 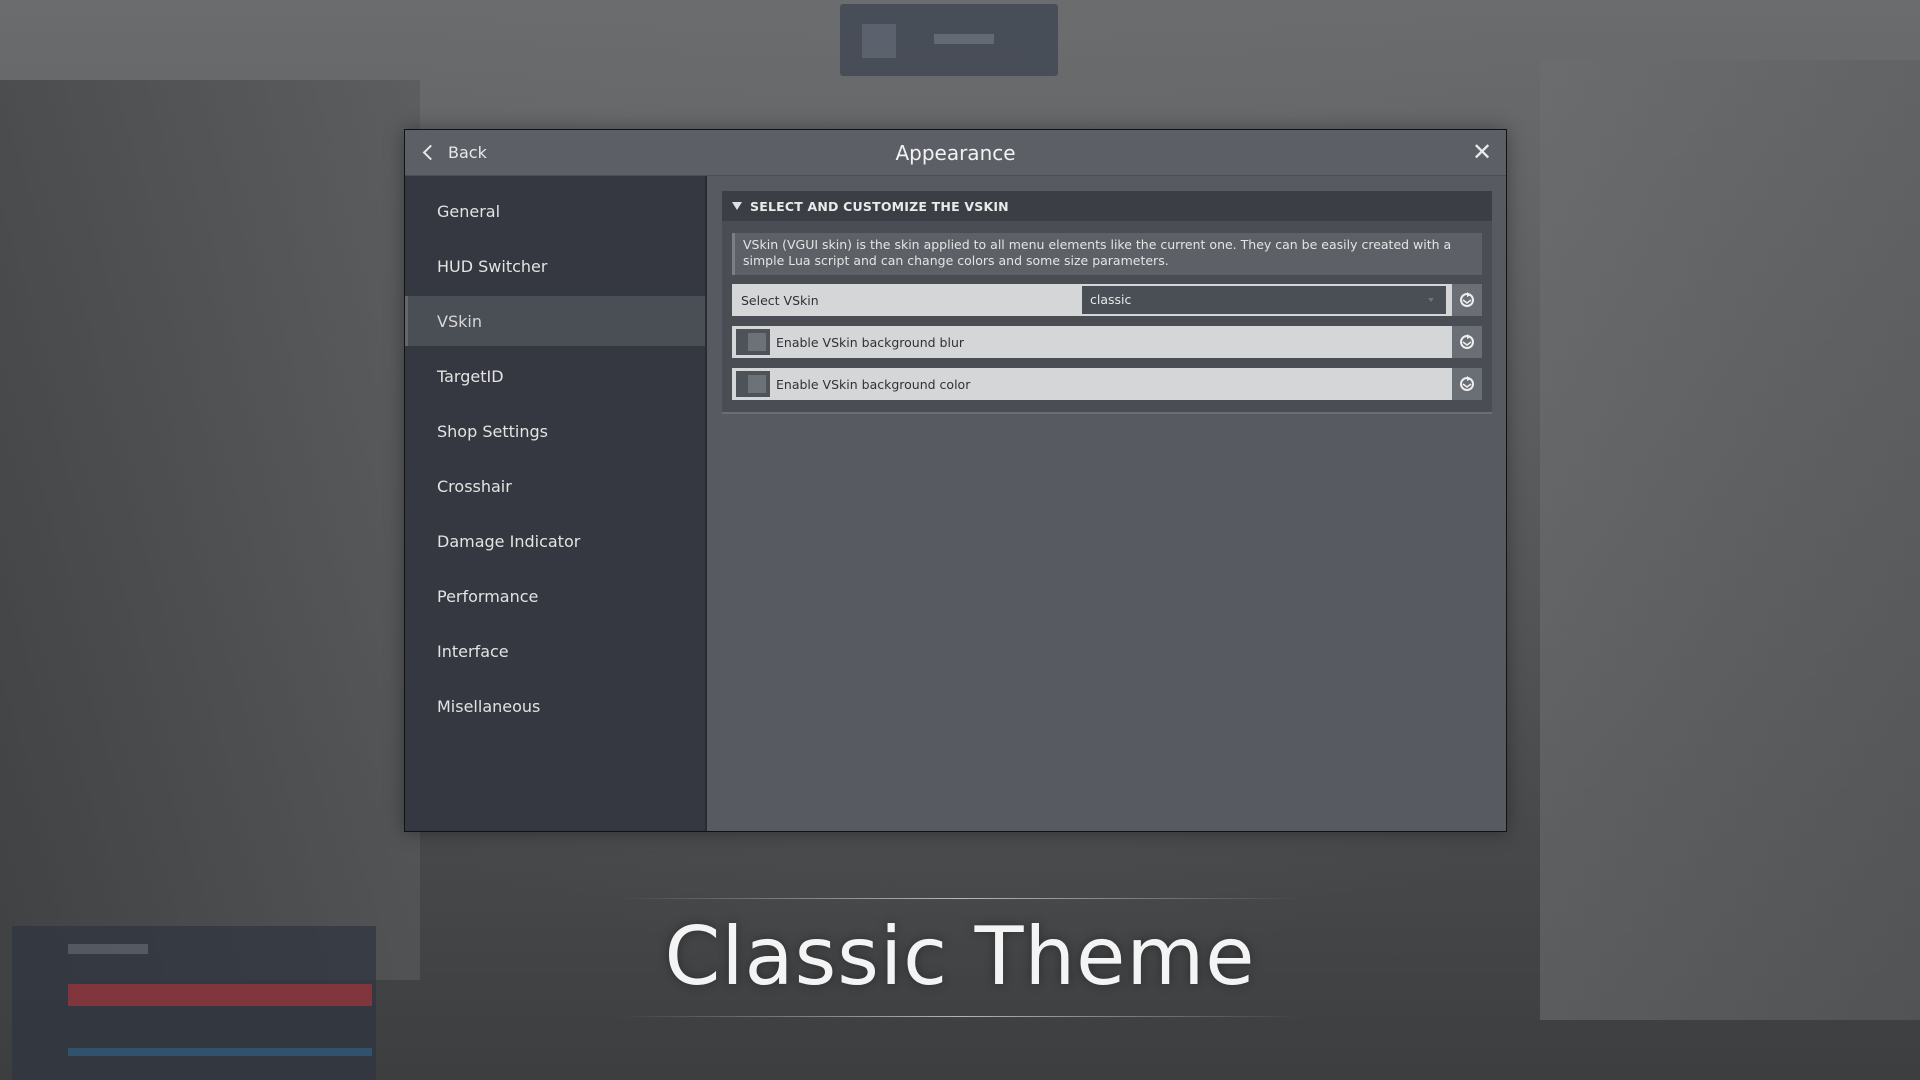 I want to click on vskin-select: classic, so click(x=1264, y=300).